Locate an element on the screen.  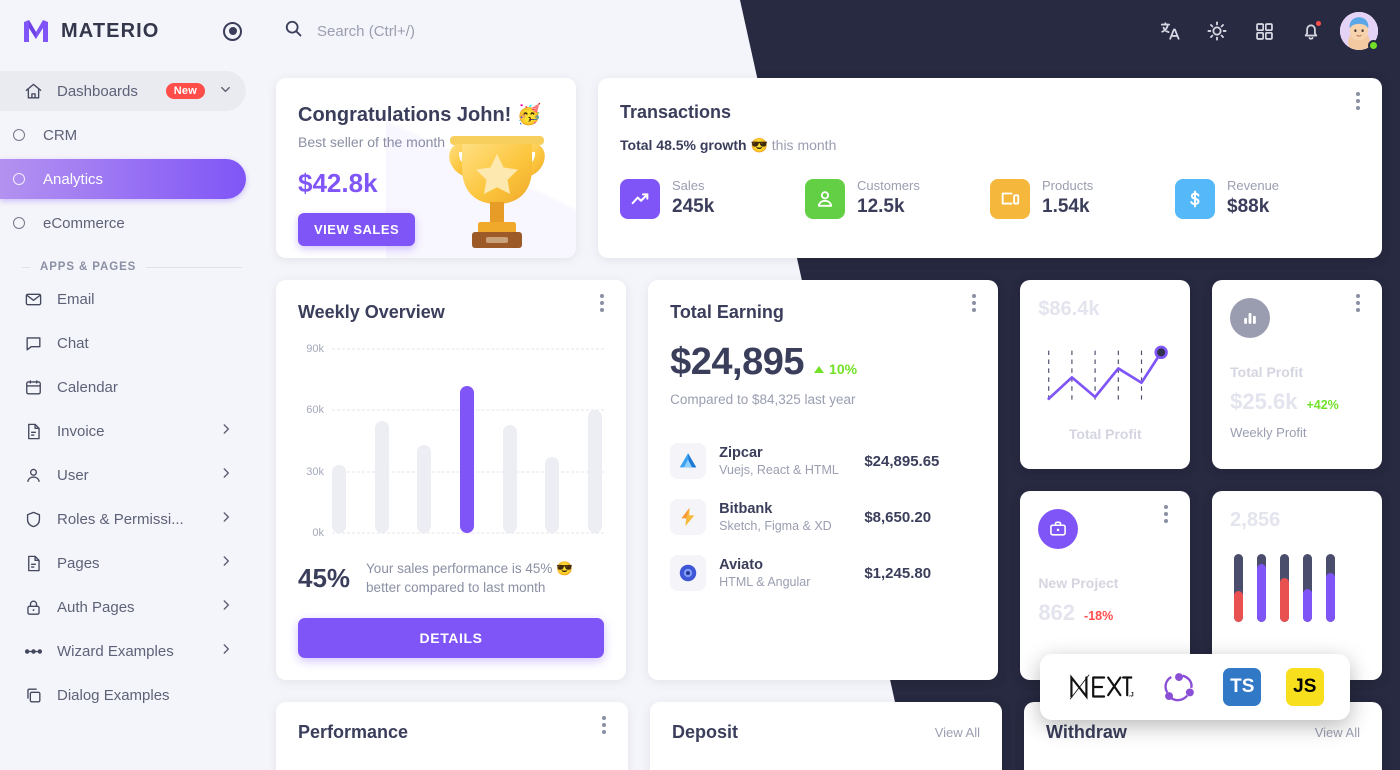
sessions-card: 2,856 is located at coordinates (1297, 585).